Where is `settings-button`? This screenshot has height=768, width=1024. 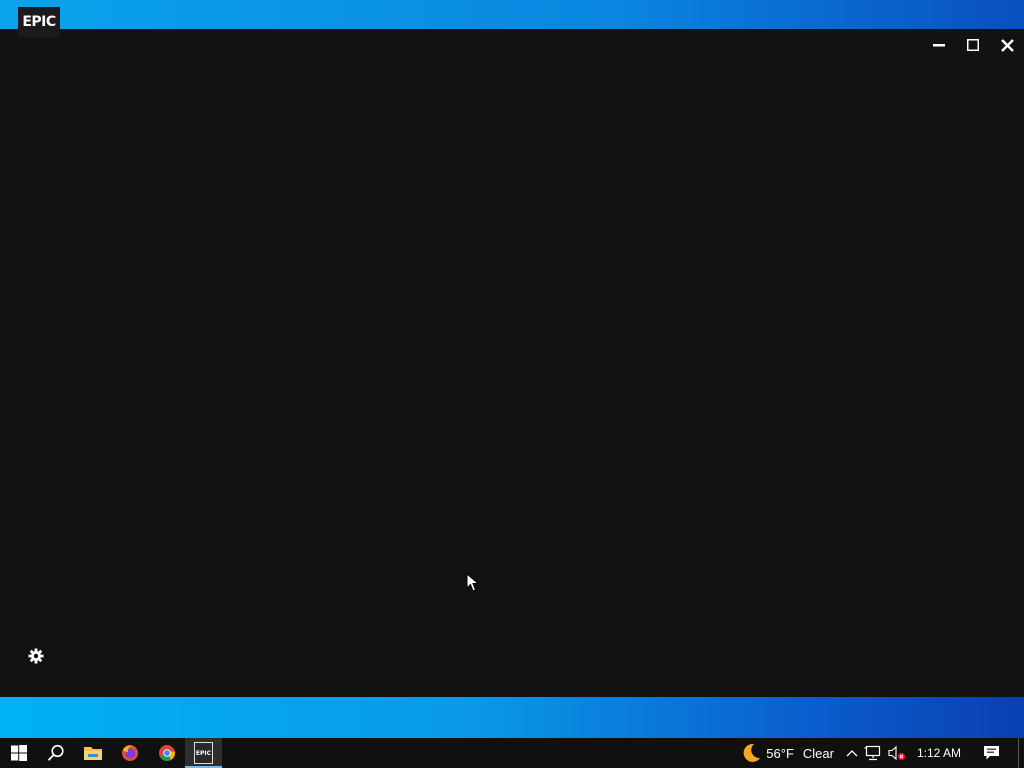
settings-button is located at coordinates (36, 656).